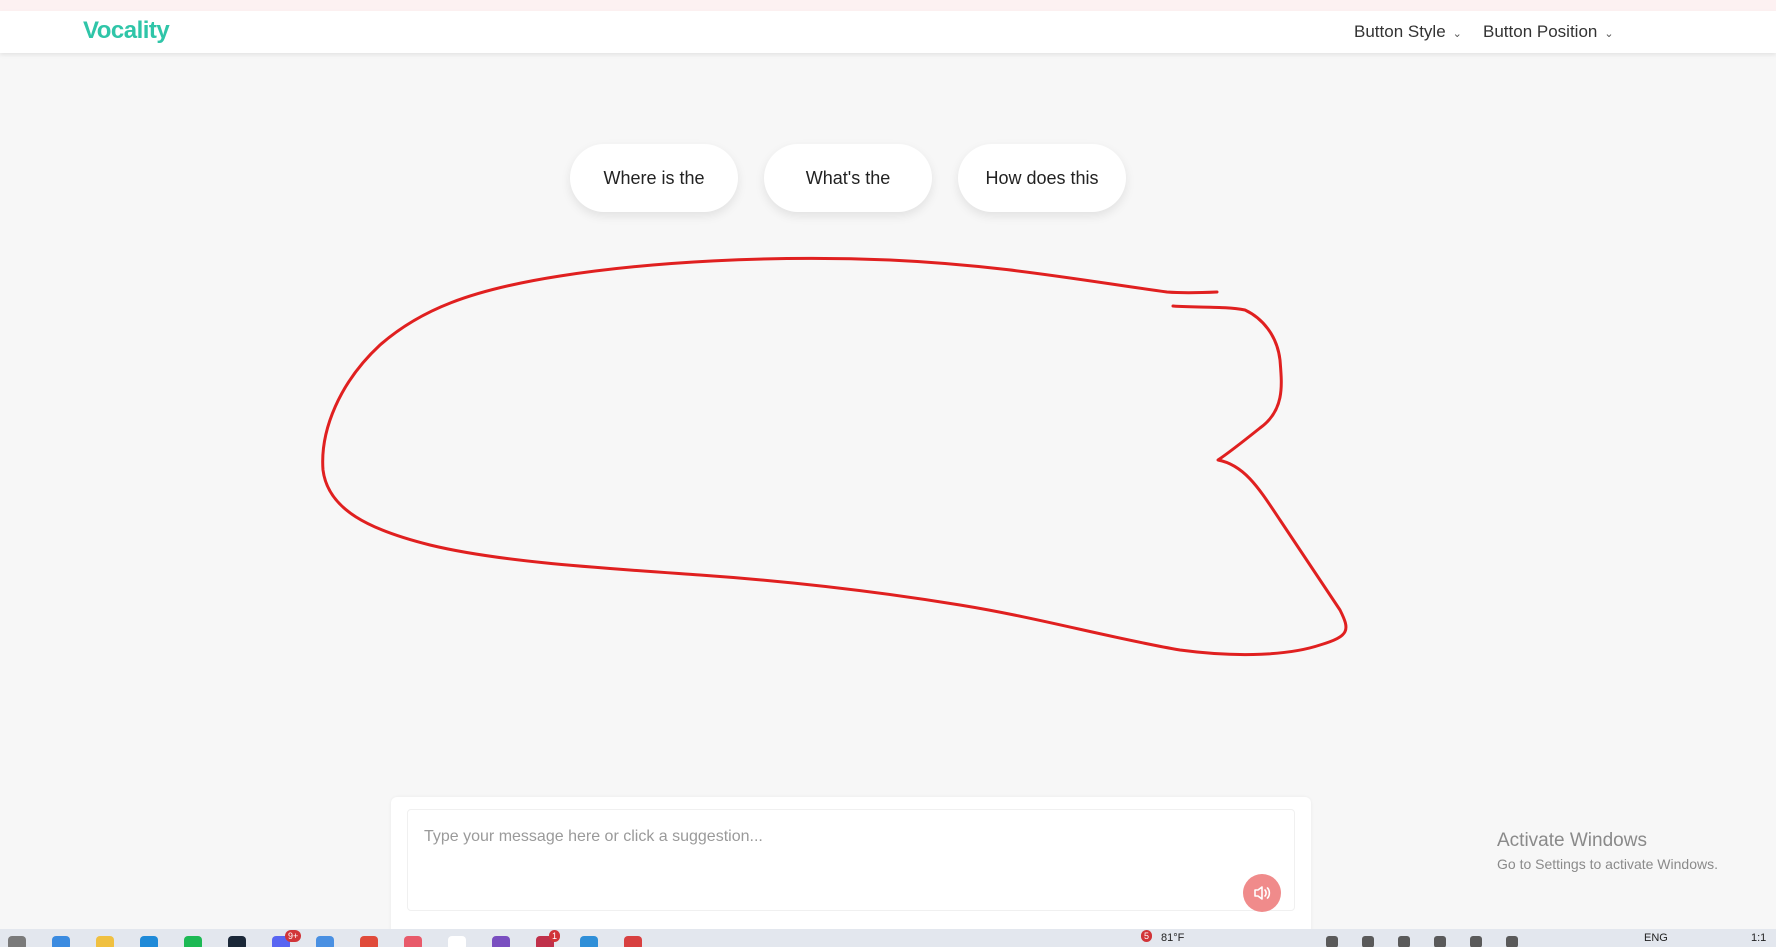 The image size is (1776, 947). What do you see at coordinates (149, 941) in the screenshot?
I see `browser-icon` at bounding box center [149, 941].